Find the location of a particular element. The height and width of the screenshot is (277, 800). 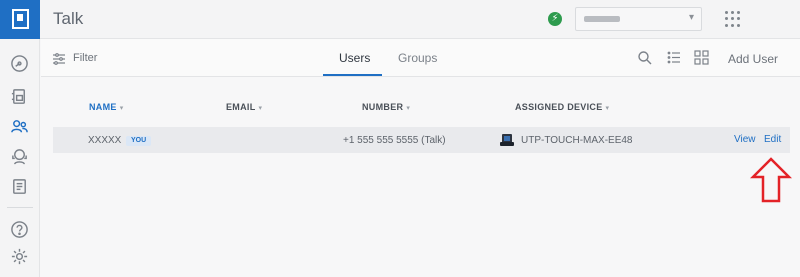

view-link: View is located at coordinates (745, 139).